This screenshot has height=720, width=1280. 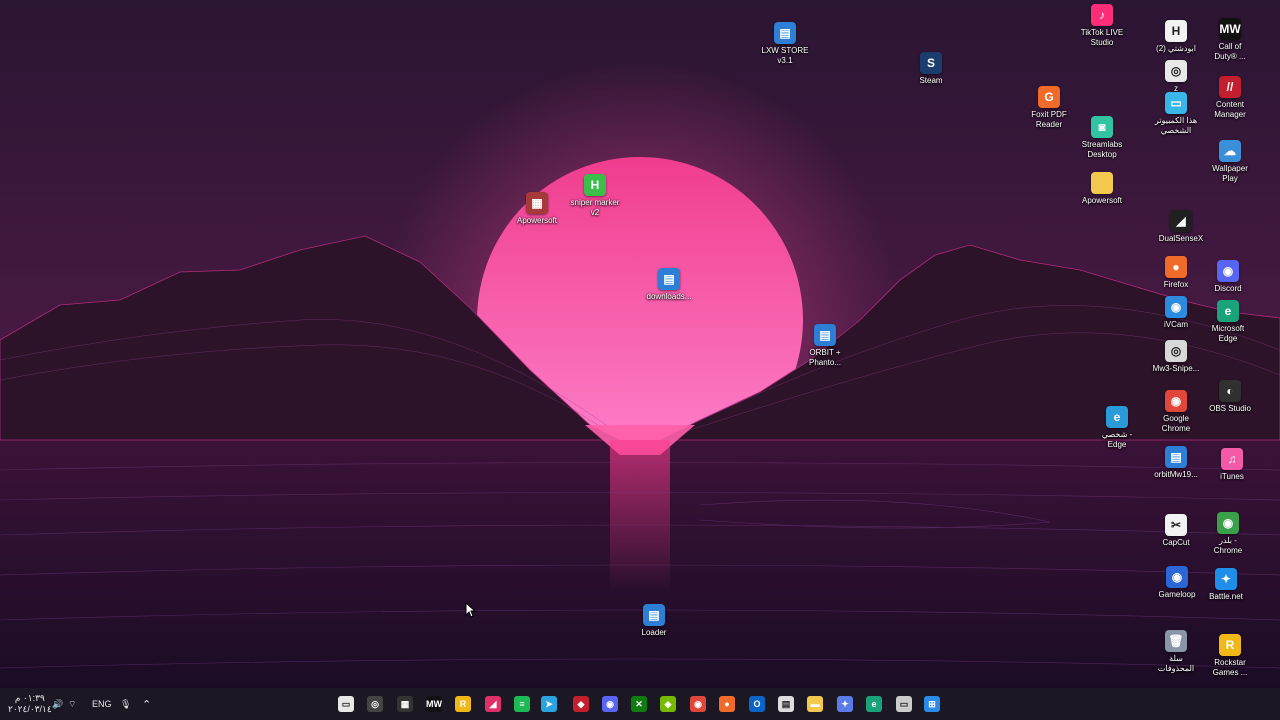 I want to click on microsoft-edge-label: Microsoft Edge, so click(x=1228, y=333).